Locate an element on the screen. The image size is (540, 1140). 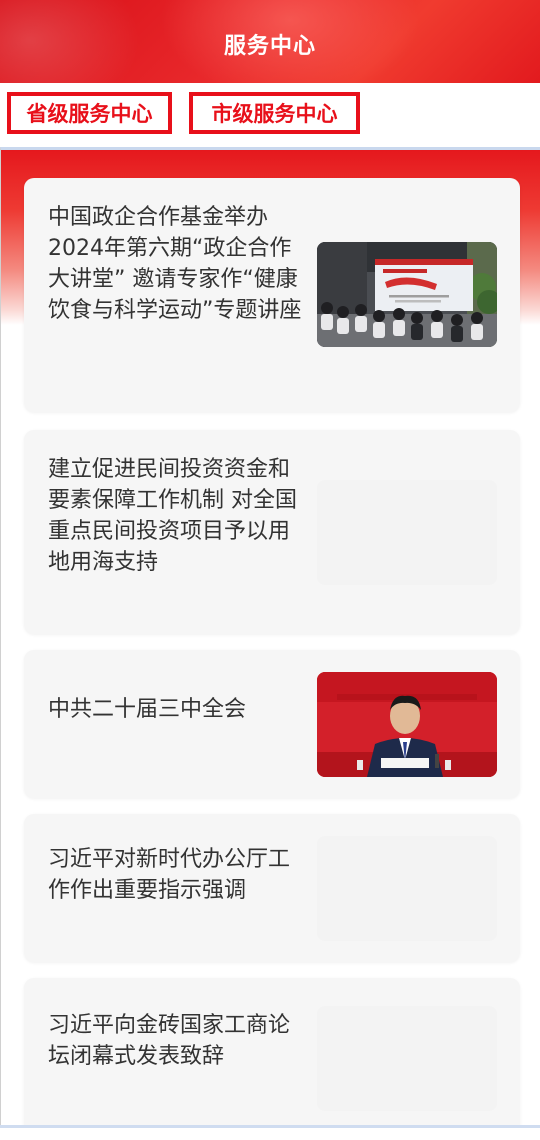
news-title: 中共二十届三中全会 is located at coordinates (147, 709).